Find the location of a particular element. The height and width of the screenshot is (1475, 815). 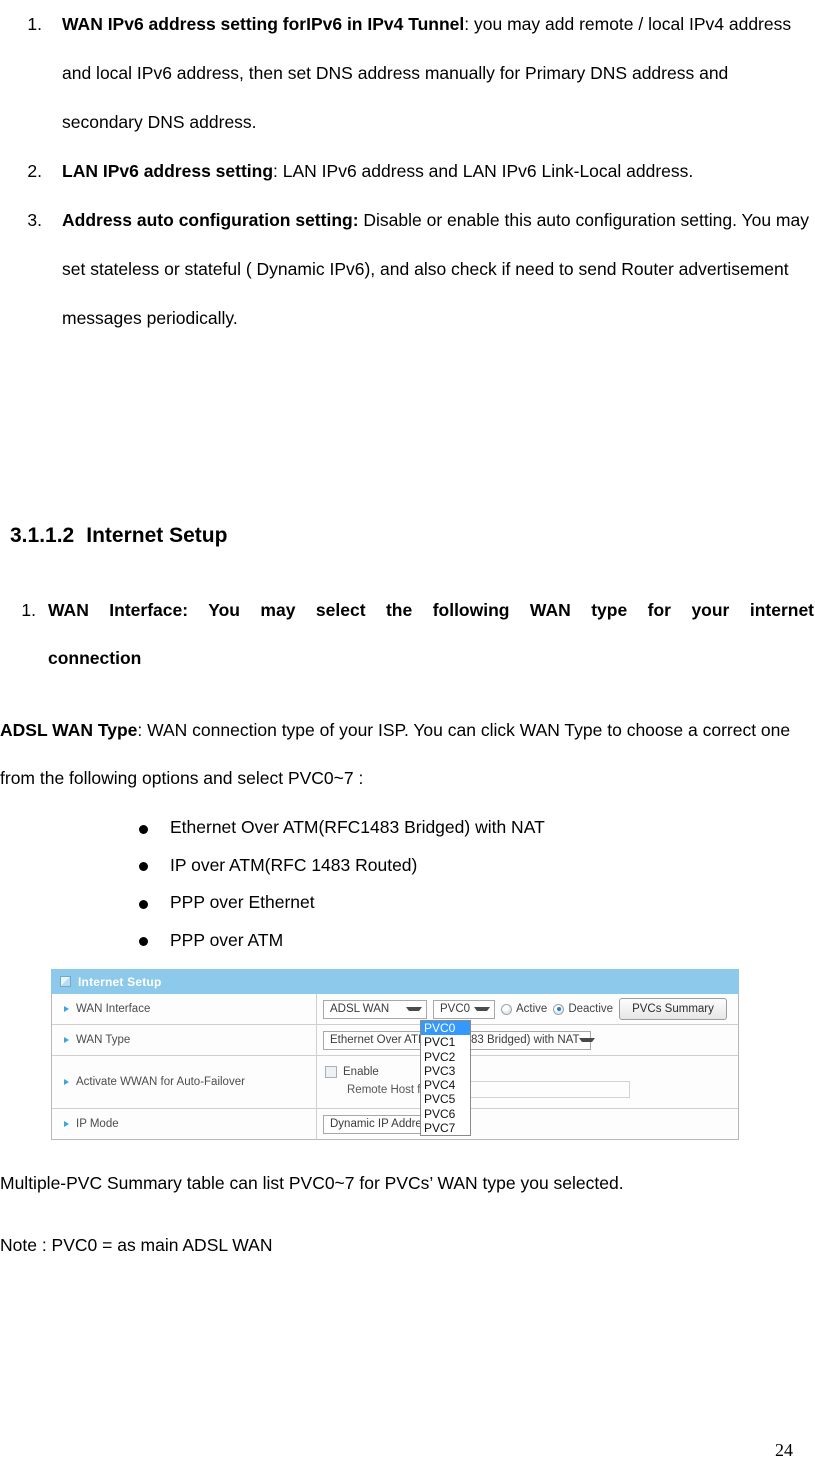

panel-header: Internet Setup is located at coordinates (395, 981).